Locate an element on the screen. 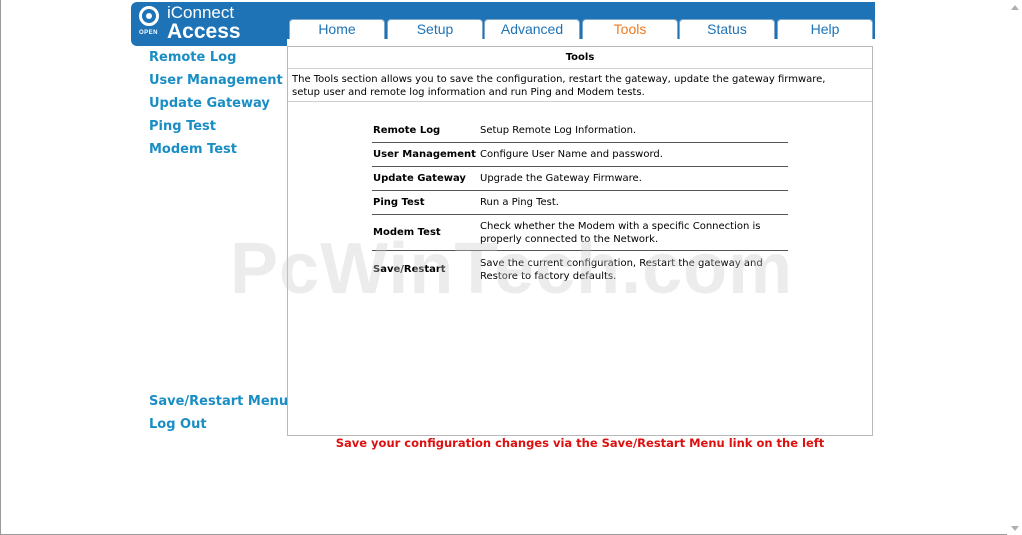  row-name: Update Gateway is located at coordinates (419, 178).